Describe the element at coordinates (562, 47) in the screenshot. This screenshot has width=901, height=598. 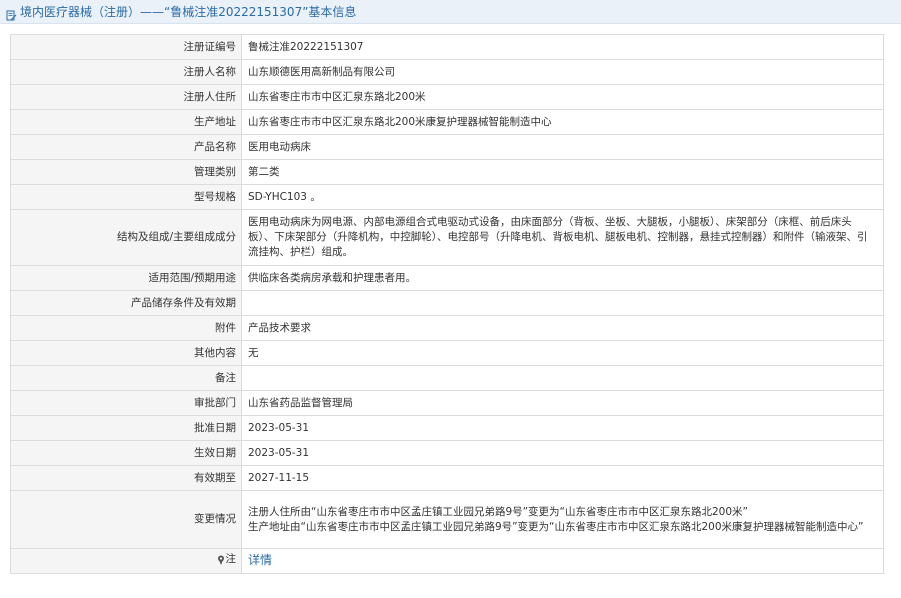
I see `row-value: 鲁械注准20222151307` at that location.